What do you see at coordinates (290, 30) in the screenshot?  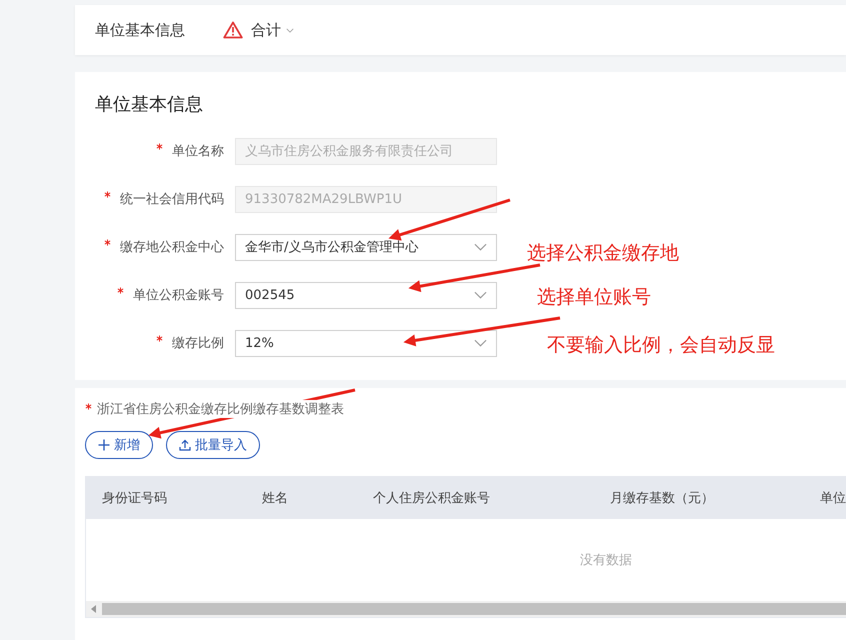 I see `caret-icon` at bounding box center [290, 30].